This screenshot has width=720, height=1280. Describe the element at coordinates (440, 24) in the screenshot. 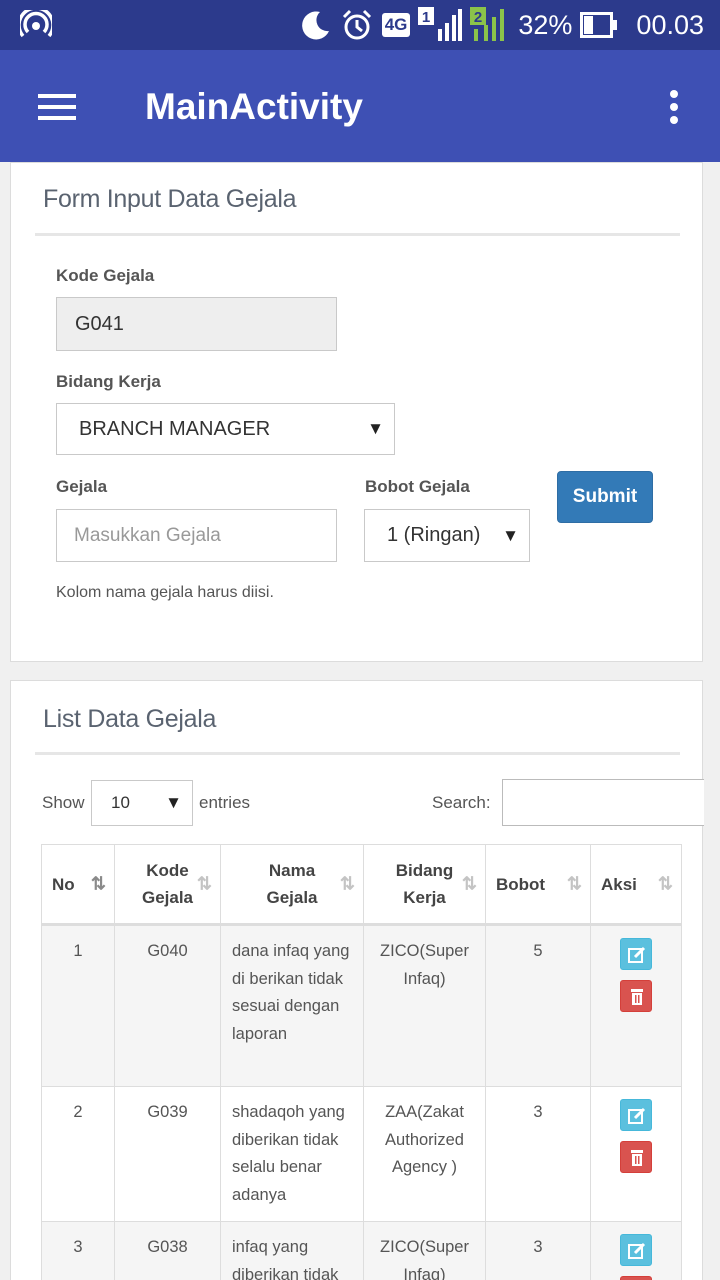

I see `signal-sim1-icon: 1` at that location.